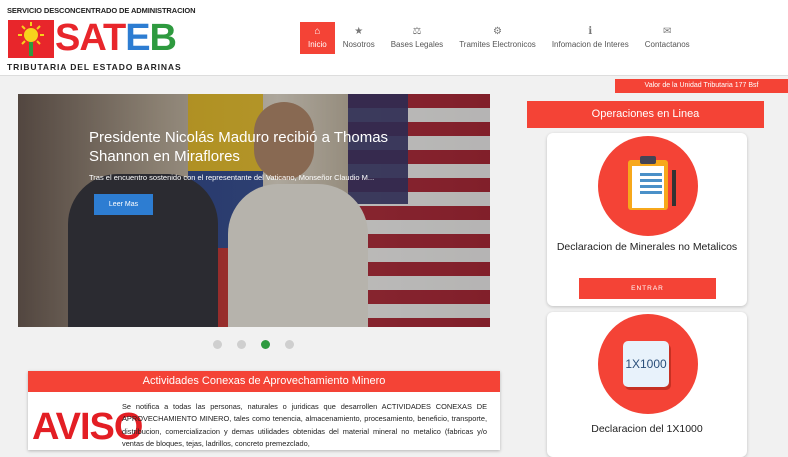  I want to click on nav-tramites: ⚙ Tramites Electronicos, so click(497, 38).